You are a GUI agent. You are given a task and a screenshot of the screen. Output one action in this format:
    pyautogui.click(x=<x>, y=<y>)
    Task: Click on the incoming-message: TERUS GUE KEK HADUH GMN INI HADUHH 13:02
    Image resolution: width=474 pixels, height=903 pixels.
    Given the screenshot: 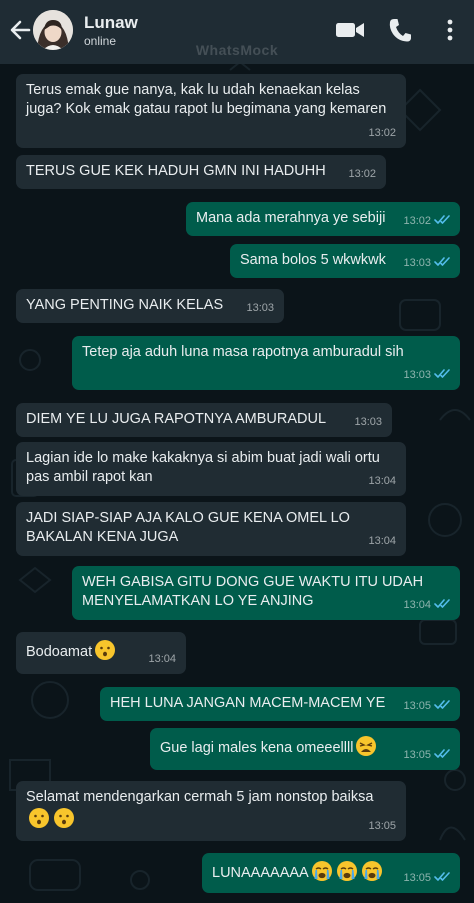 What is the action you would take?
    pyautogui.click(x=201, y=172)
    